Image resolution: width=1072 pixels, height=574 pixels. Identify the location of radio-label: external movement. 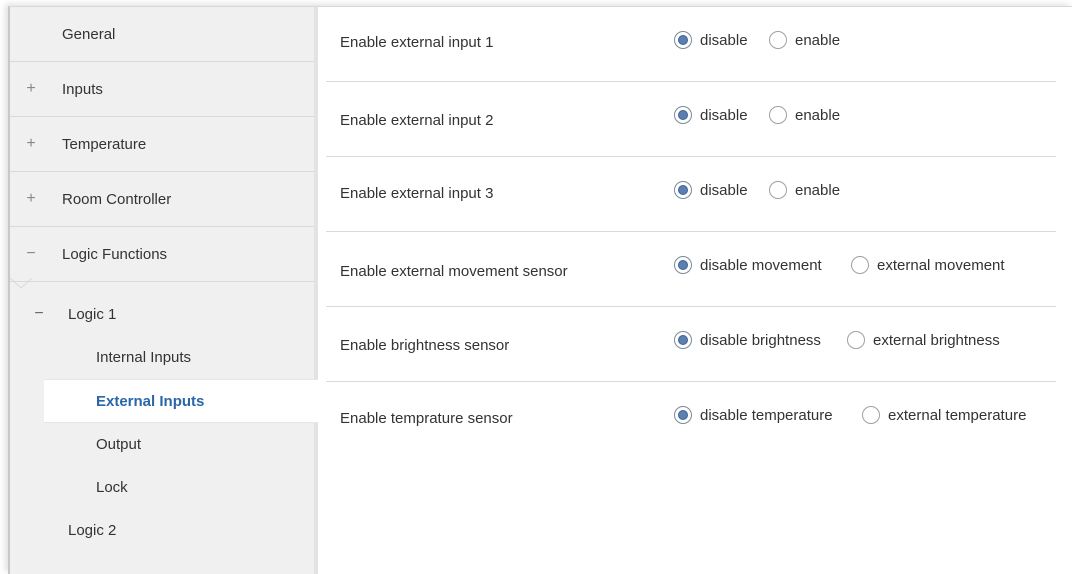
(941, 265).